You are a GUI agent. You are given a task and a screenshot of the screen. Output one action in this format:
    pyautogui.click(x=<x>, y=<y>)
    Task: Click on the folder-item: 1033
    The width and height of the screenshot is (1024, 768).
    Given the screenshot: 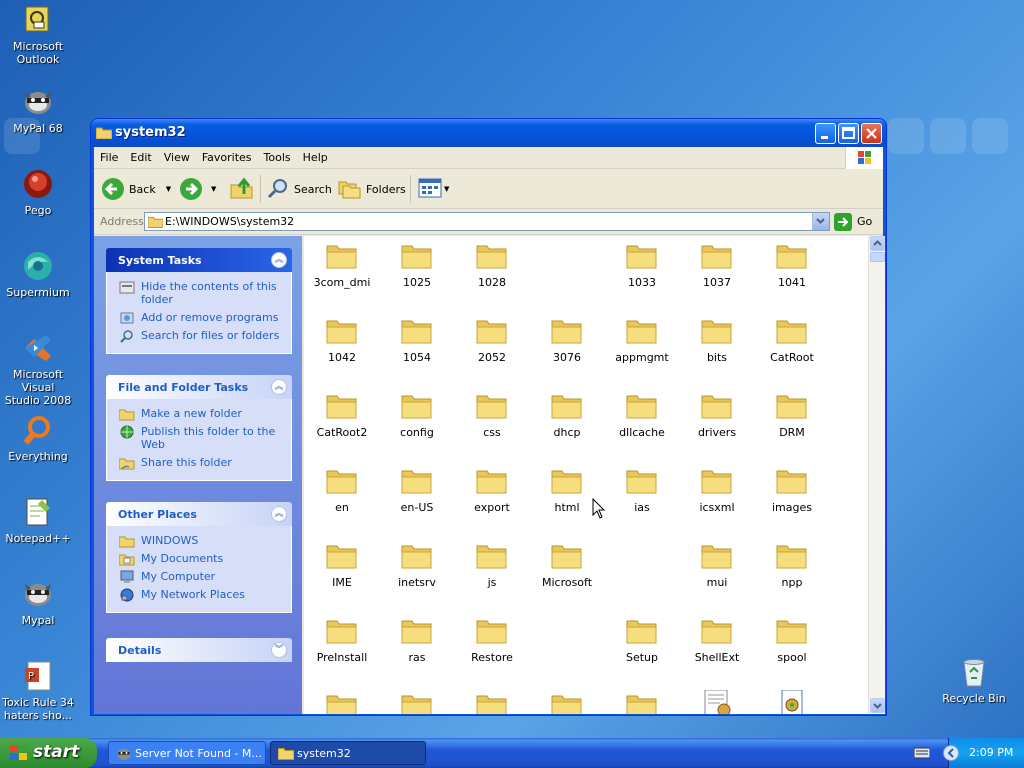 What is the action you would take?
    pyautogui.click(x=642, y=264)
    